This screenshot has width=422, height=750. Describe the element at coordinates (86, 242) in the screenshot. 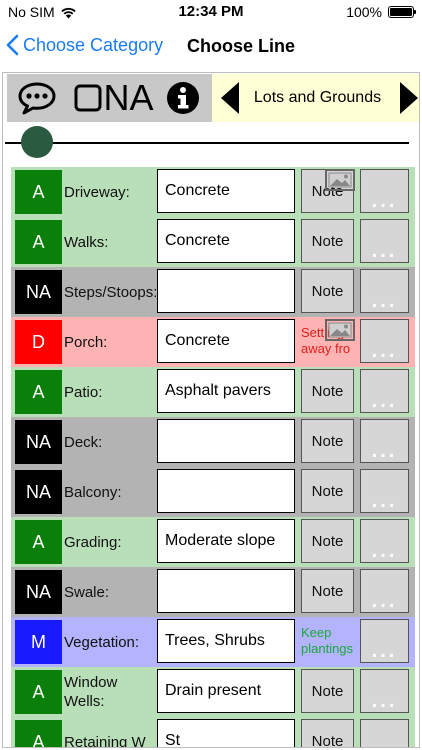

I see `line-item-label: Walks:` at that location.